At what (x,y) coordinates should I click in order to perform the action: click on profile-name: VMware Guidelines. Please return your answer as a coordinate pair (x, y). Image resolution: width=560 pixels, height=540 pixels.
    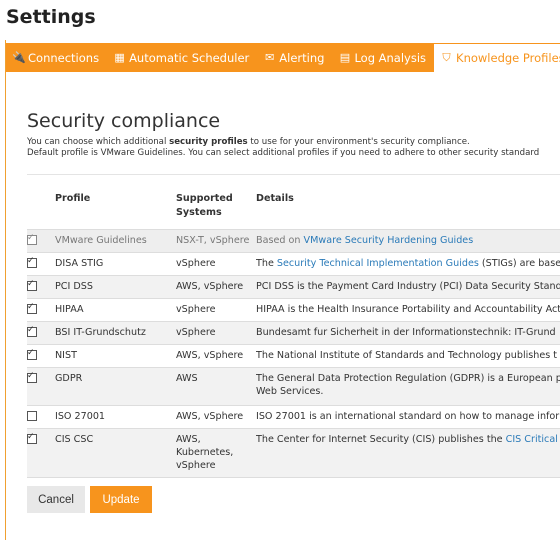
    Looking at the image, I should click on (101, 240).